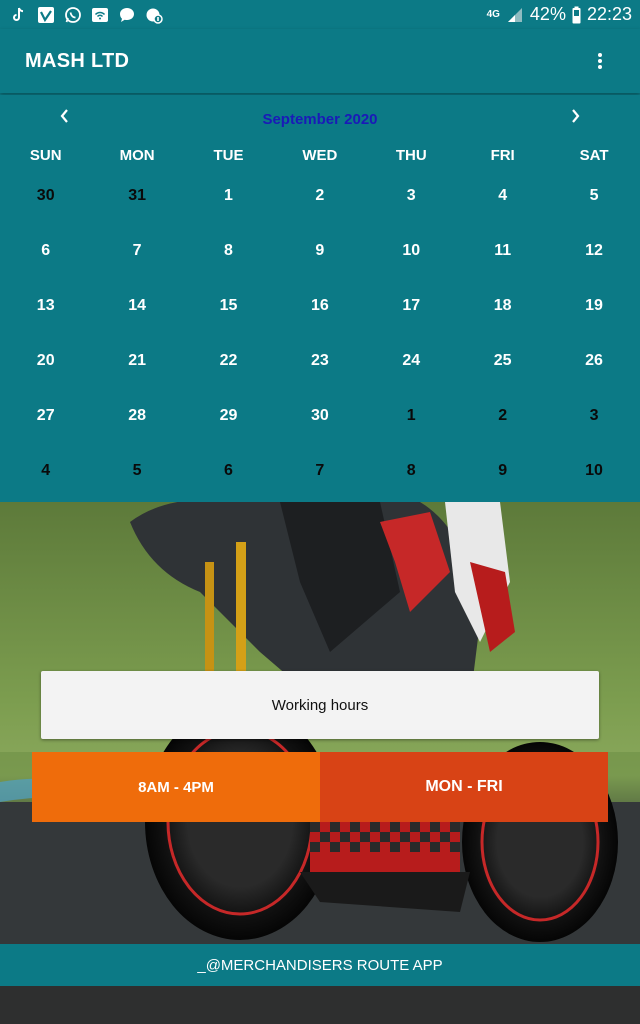 Image resolution: width=640 pixels, height=1024 pixels. Describe the element at coordinates (502, 155) in the screenshot. I see `weekday-label: FRI` at that location.